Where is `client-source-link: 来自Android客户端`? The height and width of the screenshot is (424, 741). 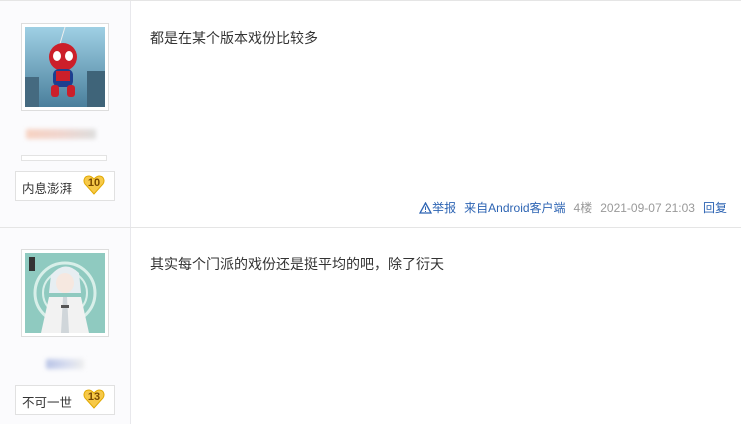
client-source-link: 来自Android客户端 is located at coordinates (514, 207).